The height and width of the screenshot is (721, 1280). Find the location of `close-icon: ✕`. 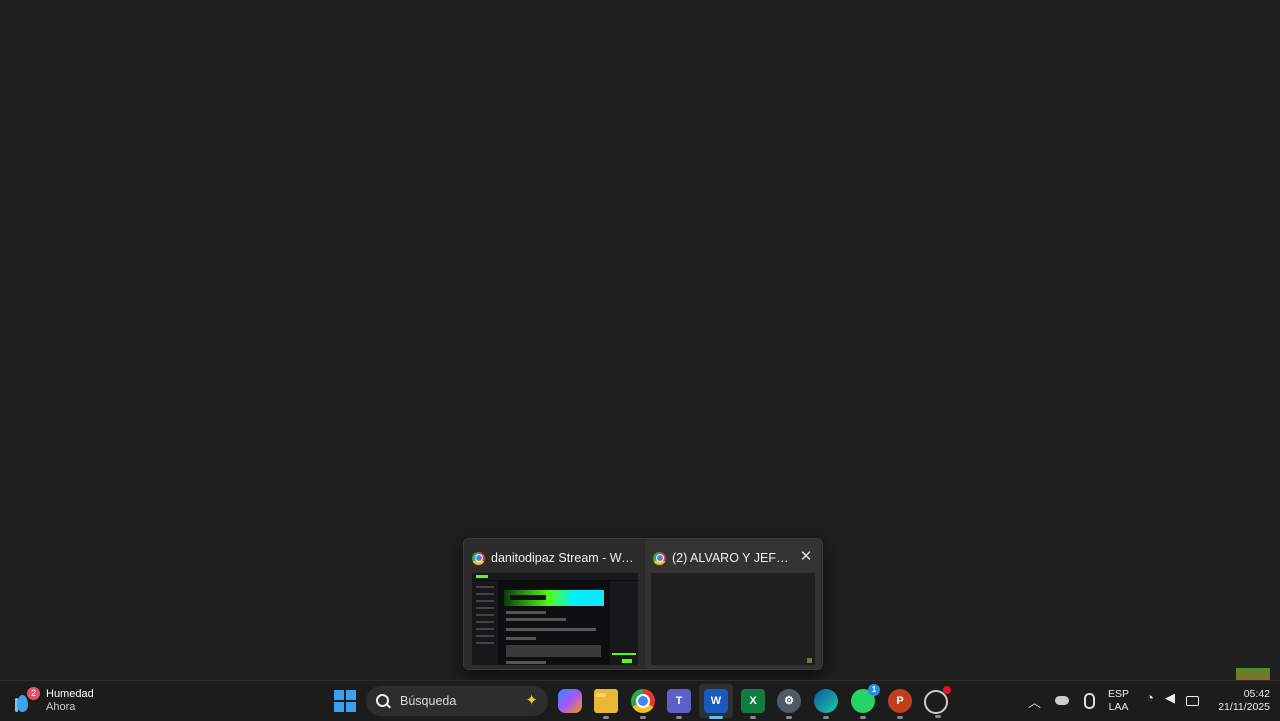

close-icon: ✕ is located at coordinates (806, 557).